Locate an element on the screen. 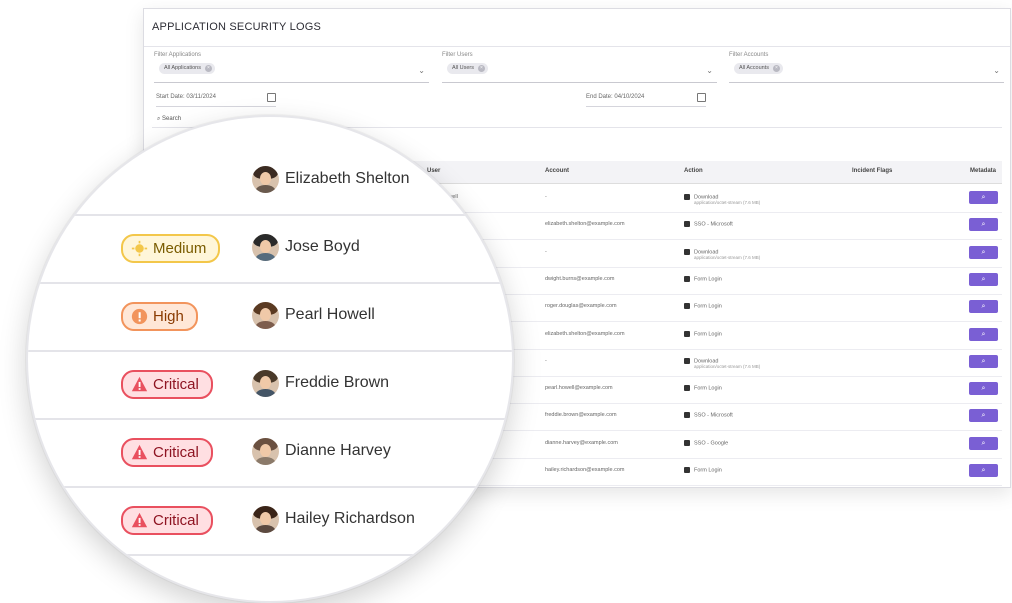 This screenshot has width=1012, height=603. flag-label: High is located at coordinates (168, 316).